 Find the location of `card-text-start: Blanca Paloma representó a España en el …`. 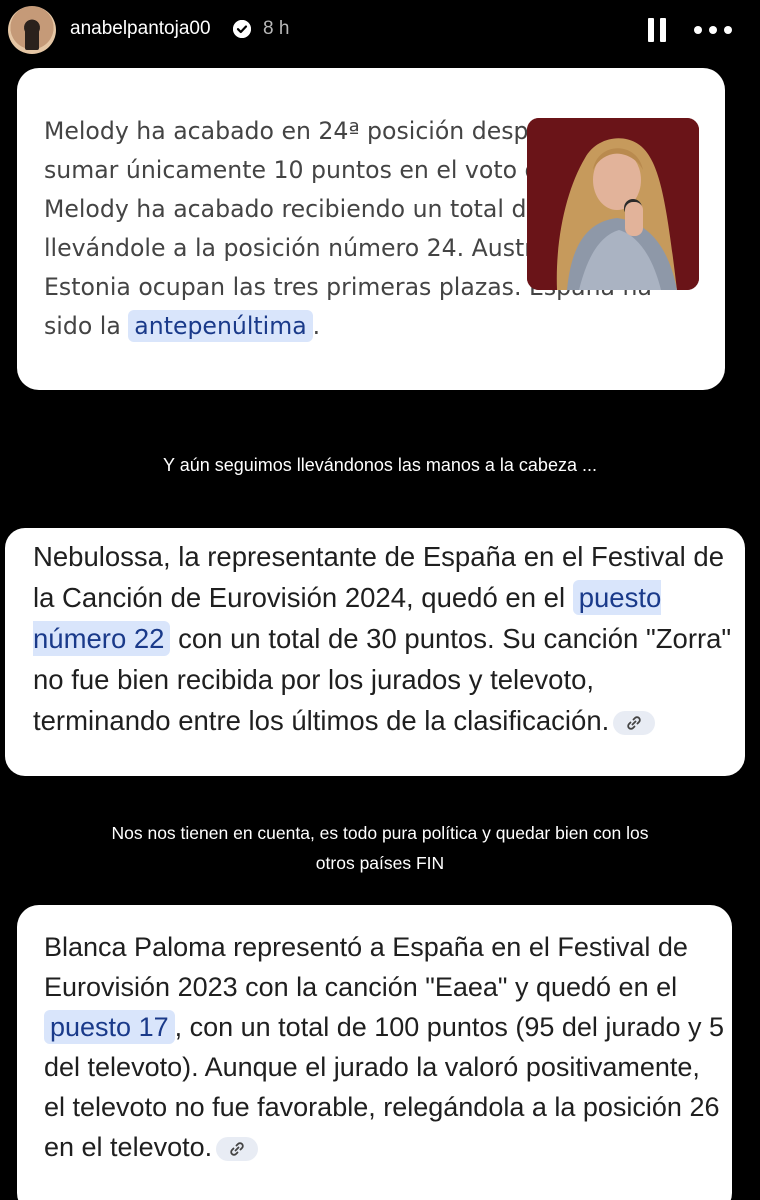

card-text-start: Blanca Paloma representó a España en el … is located at coordinates (366, 967).